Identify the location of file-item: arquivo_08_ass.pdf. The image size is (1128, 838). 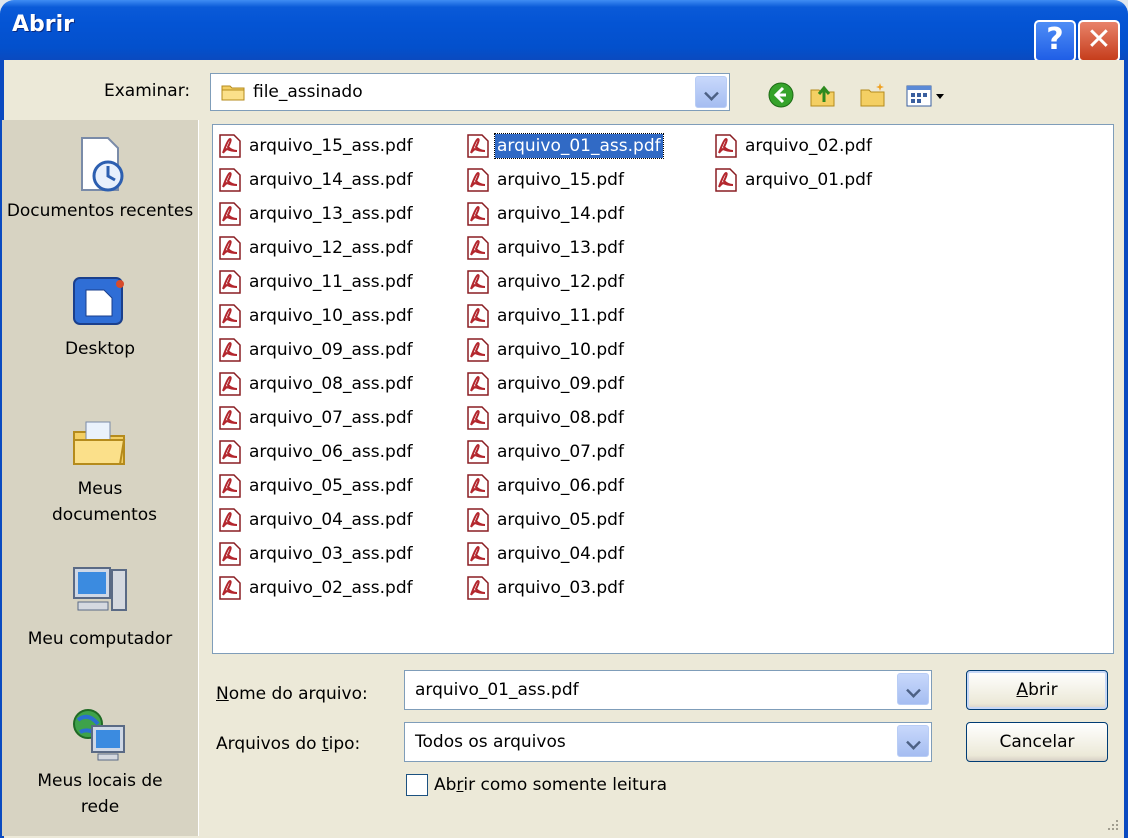
(316, 384).